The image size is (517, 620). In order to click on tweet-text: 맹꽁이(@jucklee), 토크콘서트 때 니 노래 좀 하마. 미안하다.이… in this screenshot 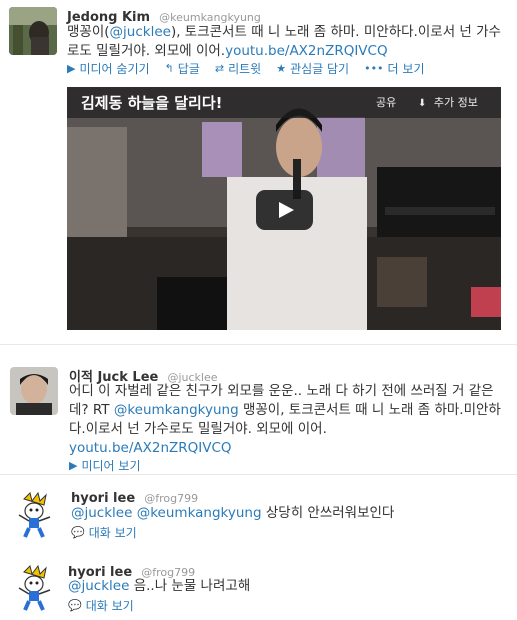, I will do `click(287, 42)`.